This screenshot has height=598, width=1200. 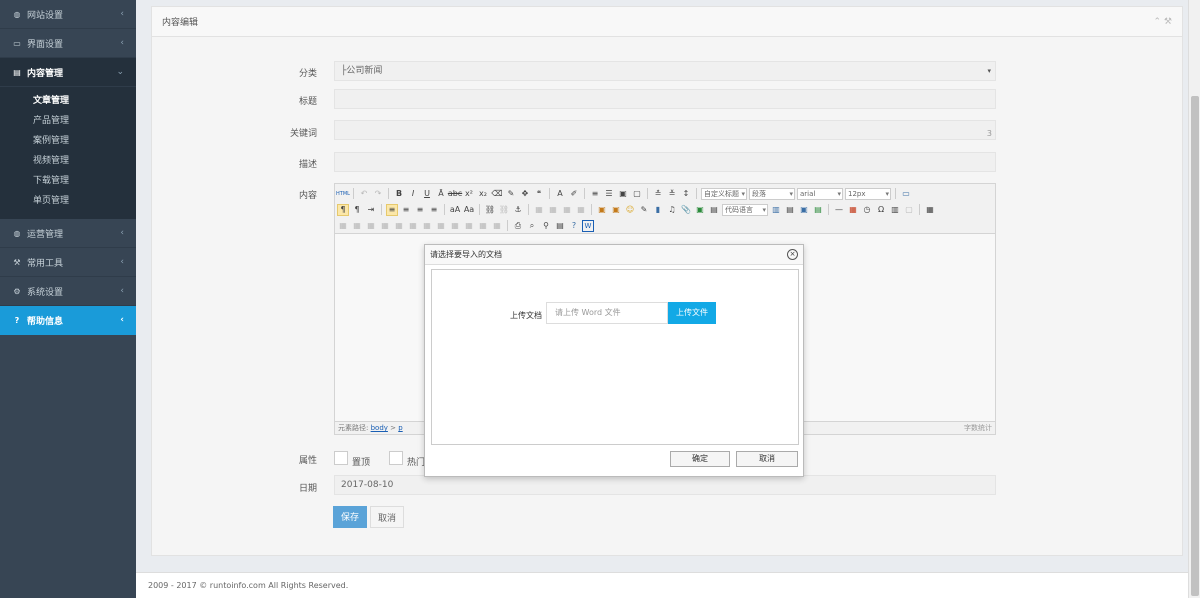 I want to click on sidebar-item-tools: ⚒ 常用工具 ‹, so click(x=68, y=262).